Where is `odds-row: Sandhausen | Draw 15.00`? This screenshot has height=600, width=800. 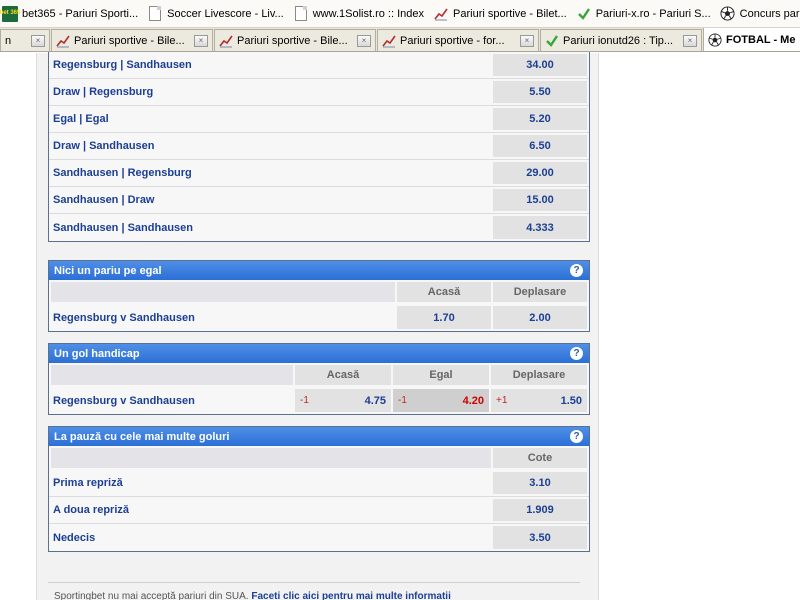 odds-row: Sandhausen | Draw 15.00 is located at coordinates (319, 200).